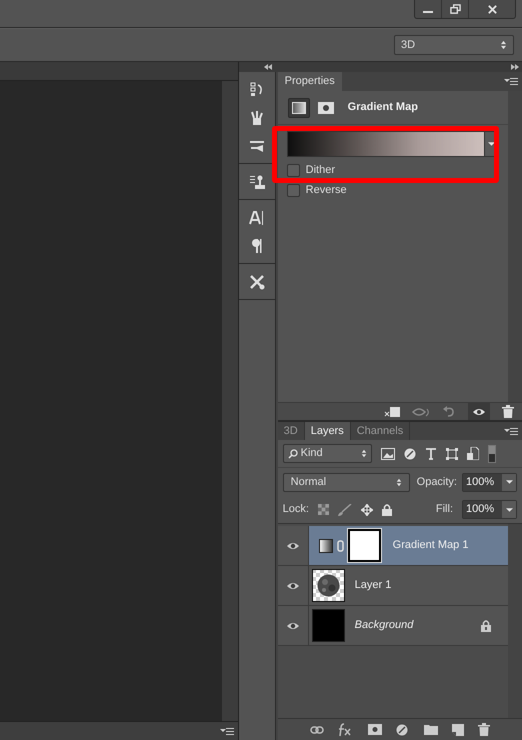 This screenshot has width=522, height=740. I want to click on adjustment-layer-icon, so click(403, 730).